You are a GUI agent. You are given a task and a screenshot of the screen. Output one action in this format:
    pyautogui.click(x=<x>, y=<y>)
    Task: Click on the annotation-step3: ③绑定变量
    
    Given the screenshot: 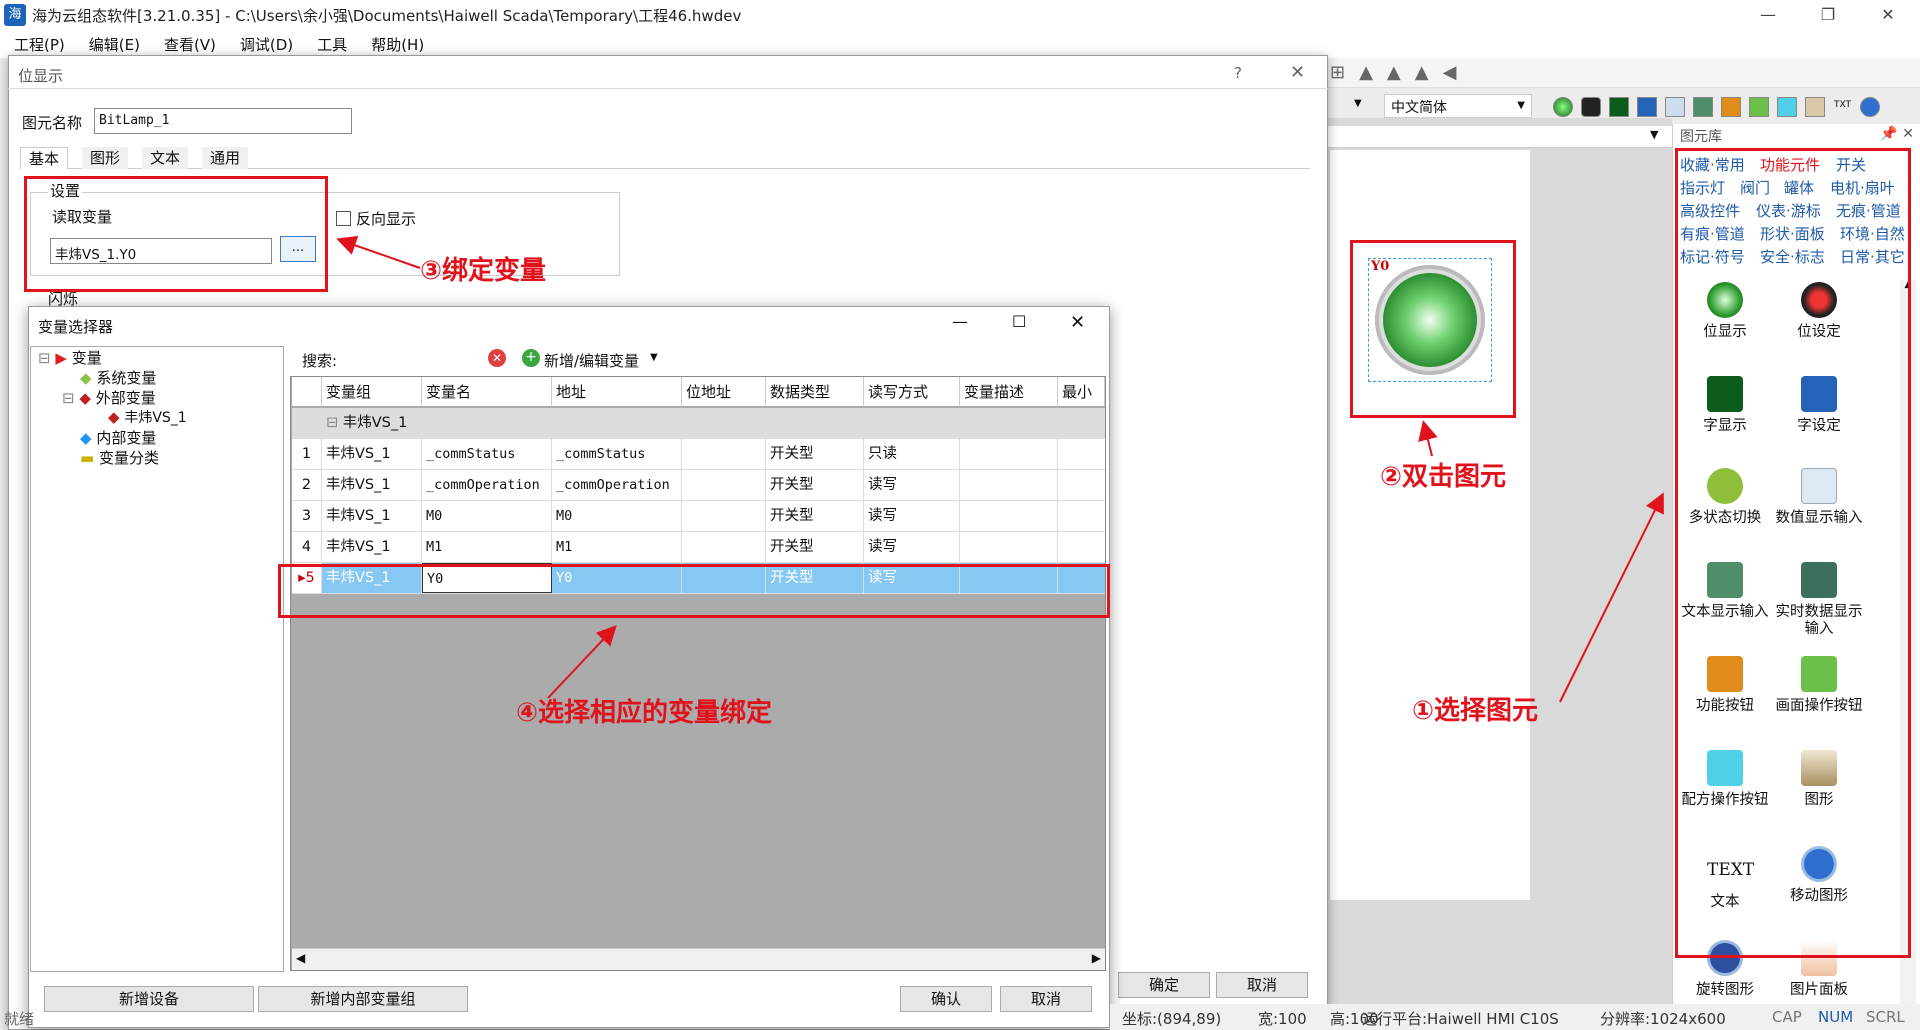 What is the action you would take?
    pyautogui.click(x=483, y=271)
    